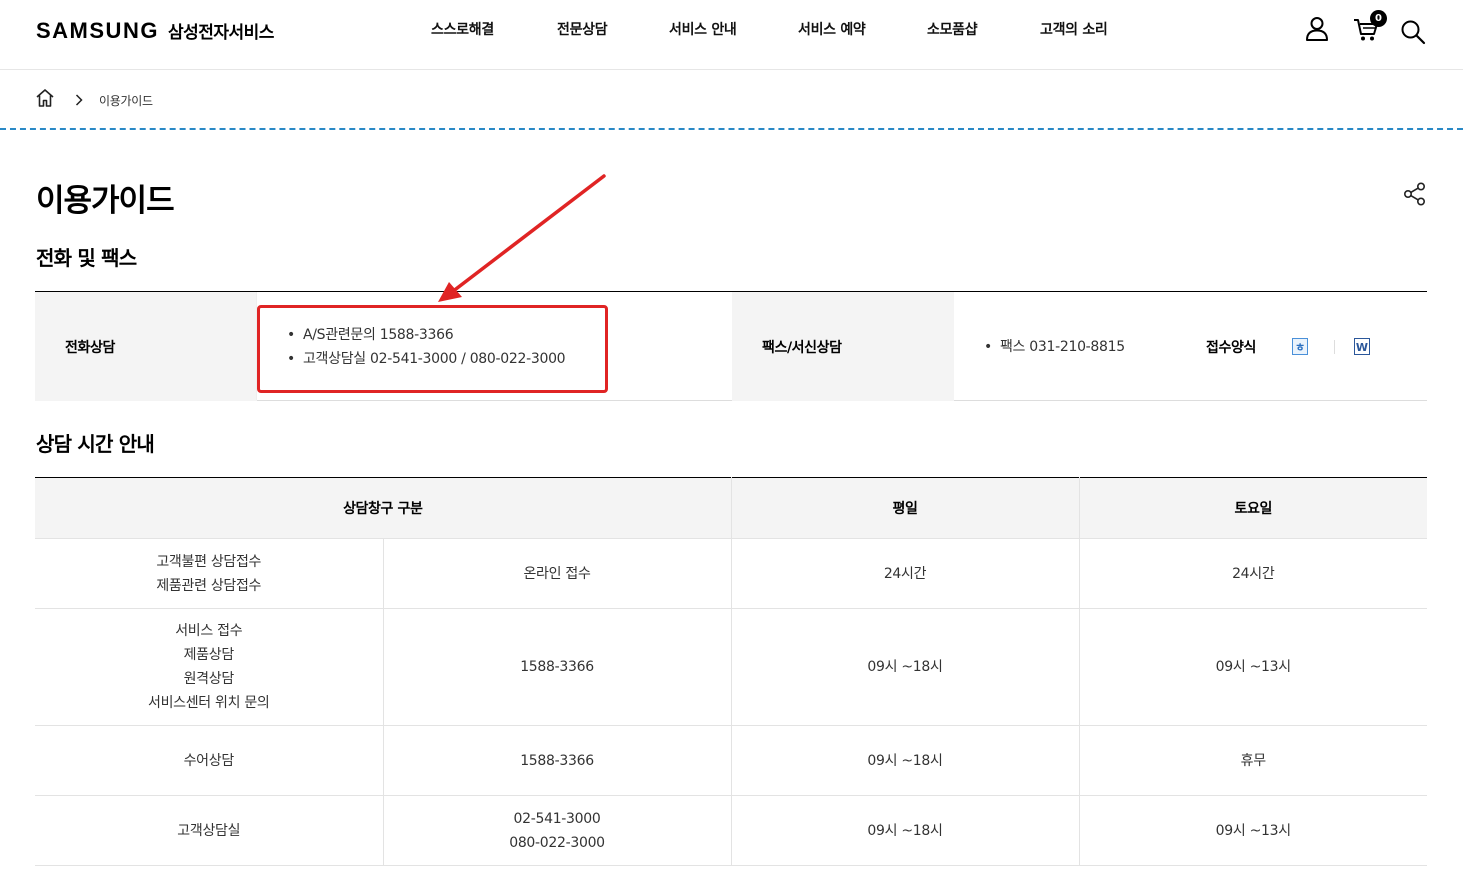  I want to click on row-channel: 온라인 접수, so click(557, 573).